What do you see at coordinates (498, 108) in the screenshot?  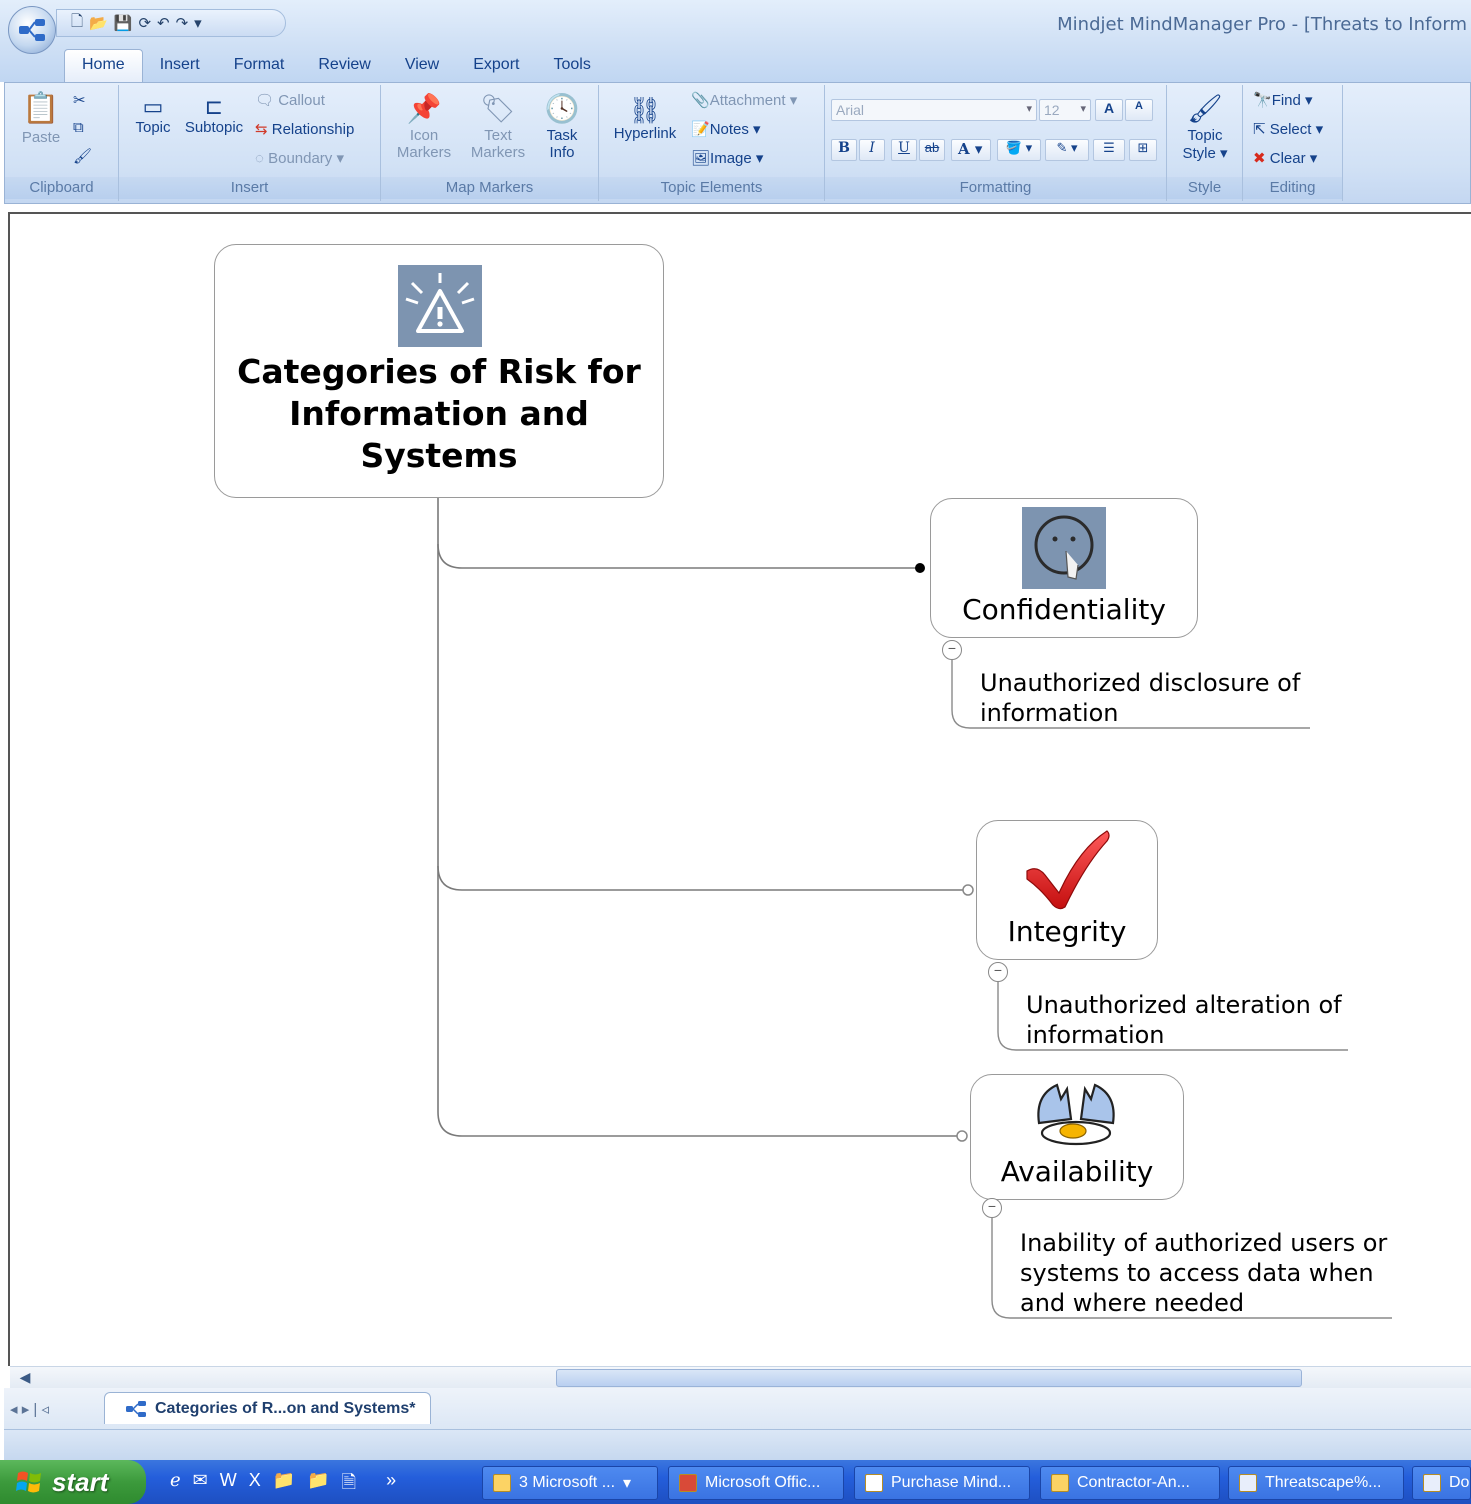 I see `text-marker-icon: 🏷` at bounding box center [498, 108].